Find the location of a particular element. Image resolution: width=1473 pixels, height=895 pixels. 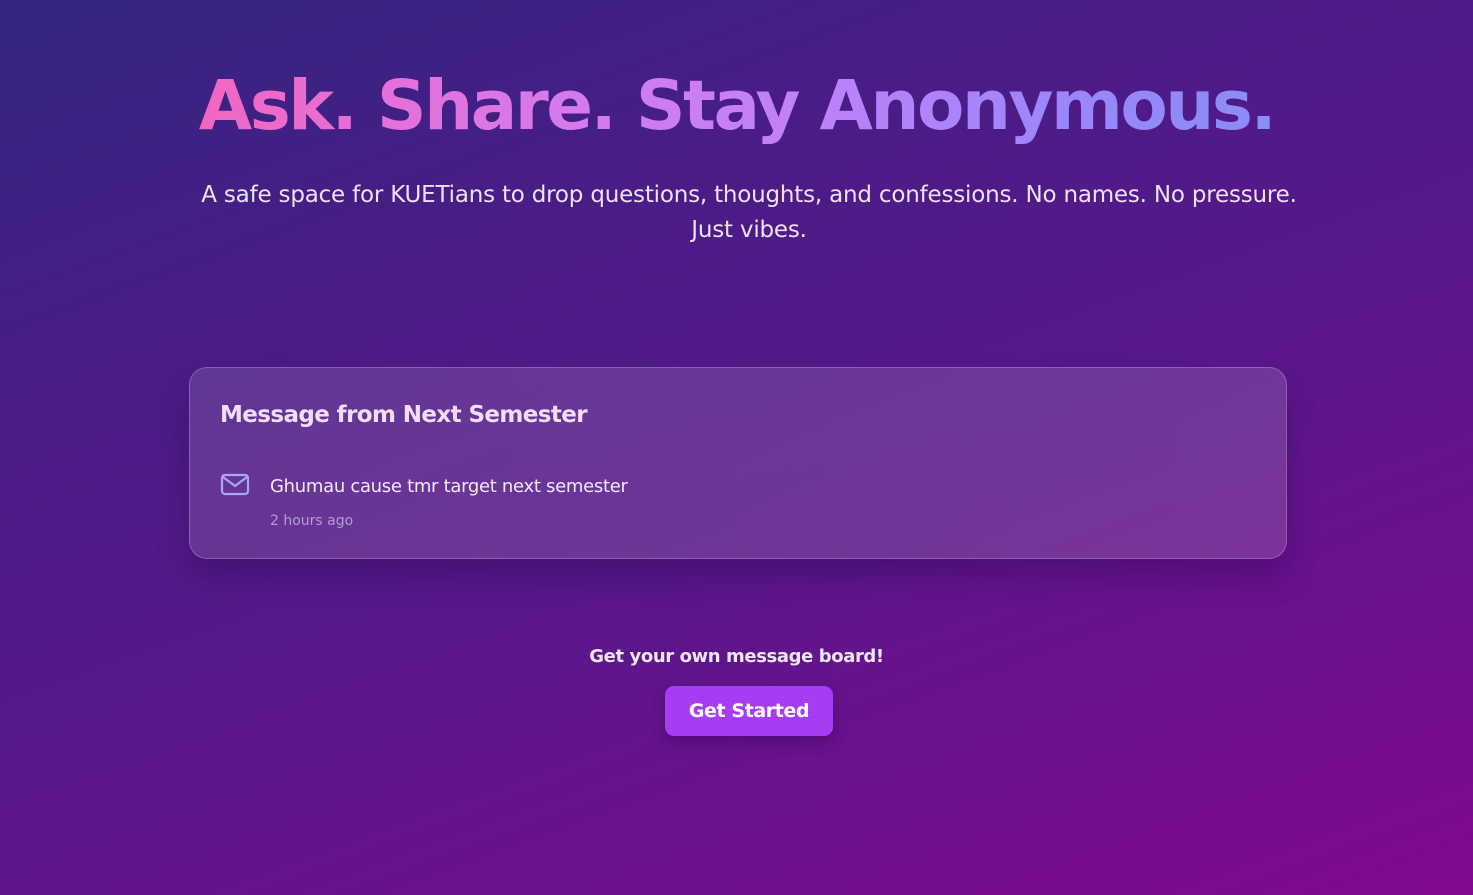

message-text: Ghumau cause tmr target next semester is located at coordinates (449, 486).